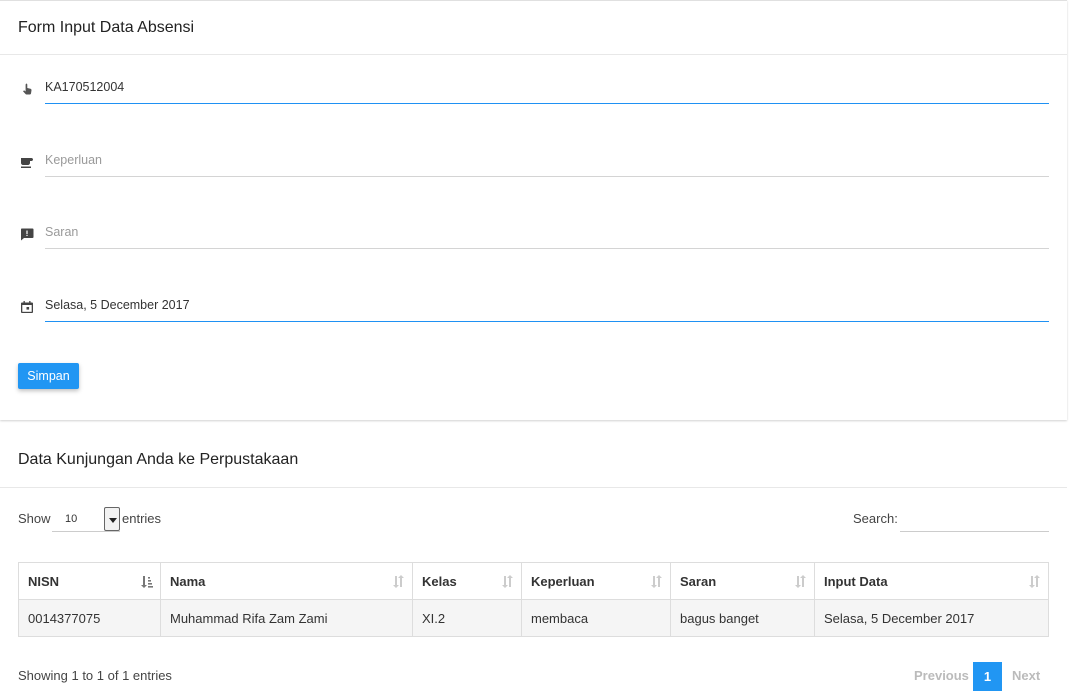  Describe the element at coordinates (941, 675) in the screenshot. I see `pagination-previous: Previous` at that location.